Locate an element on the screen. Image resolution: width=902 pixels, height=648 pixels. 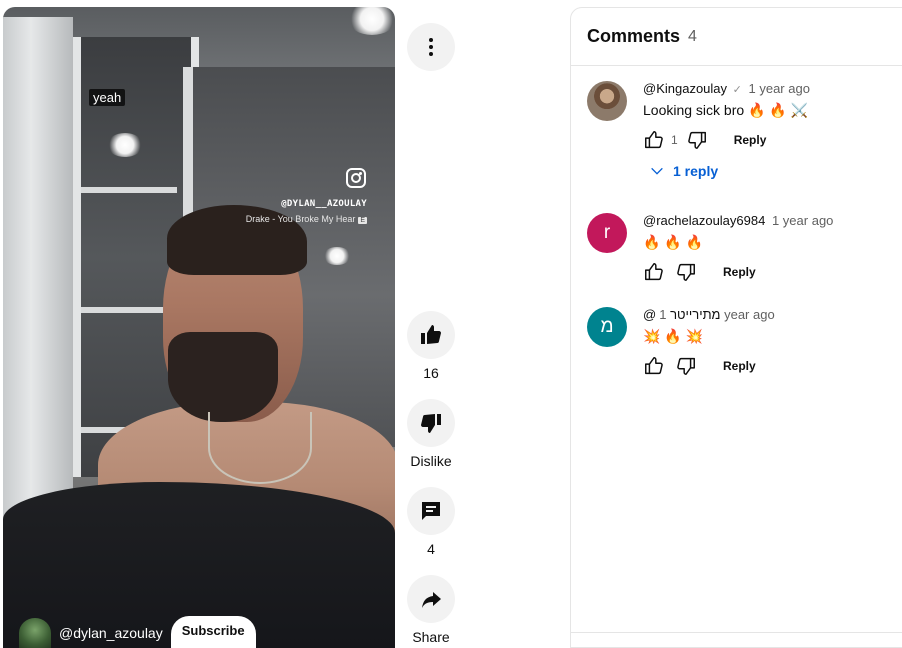
dislike-button is located at coordinates (431, 423).